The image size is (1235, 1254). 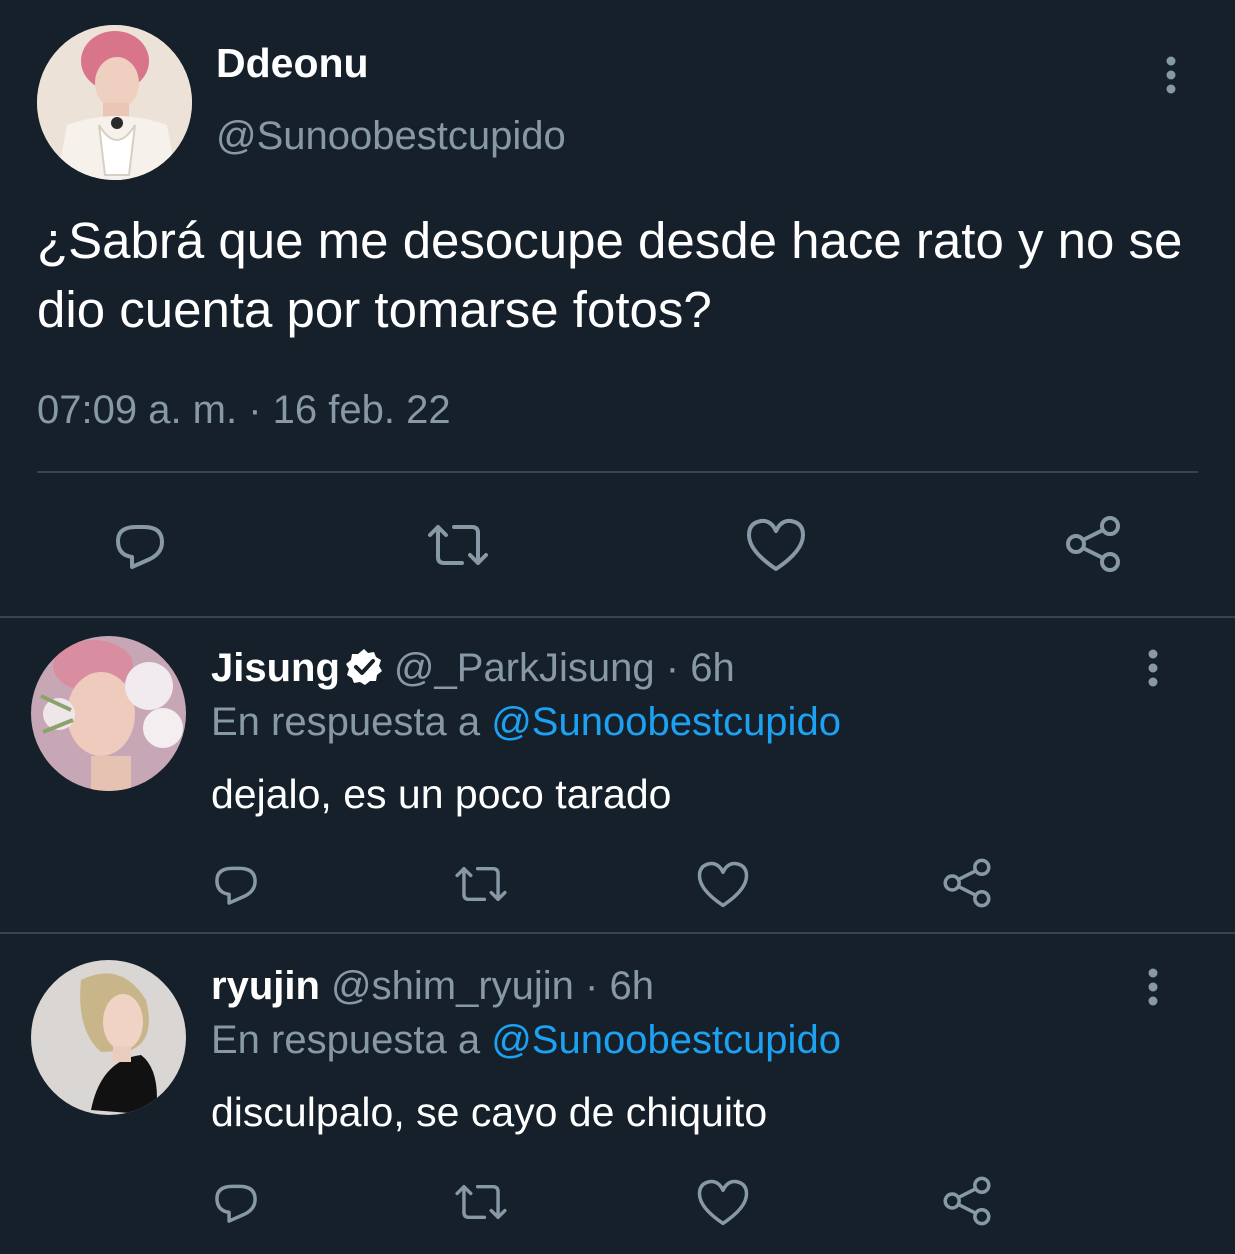 What do you see at coordinates (489, 1112) in the screenshot?
I see `tweet-text: disculpalo, se cayo de chiquito` at bounding box center [489, 1112].